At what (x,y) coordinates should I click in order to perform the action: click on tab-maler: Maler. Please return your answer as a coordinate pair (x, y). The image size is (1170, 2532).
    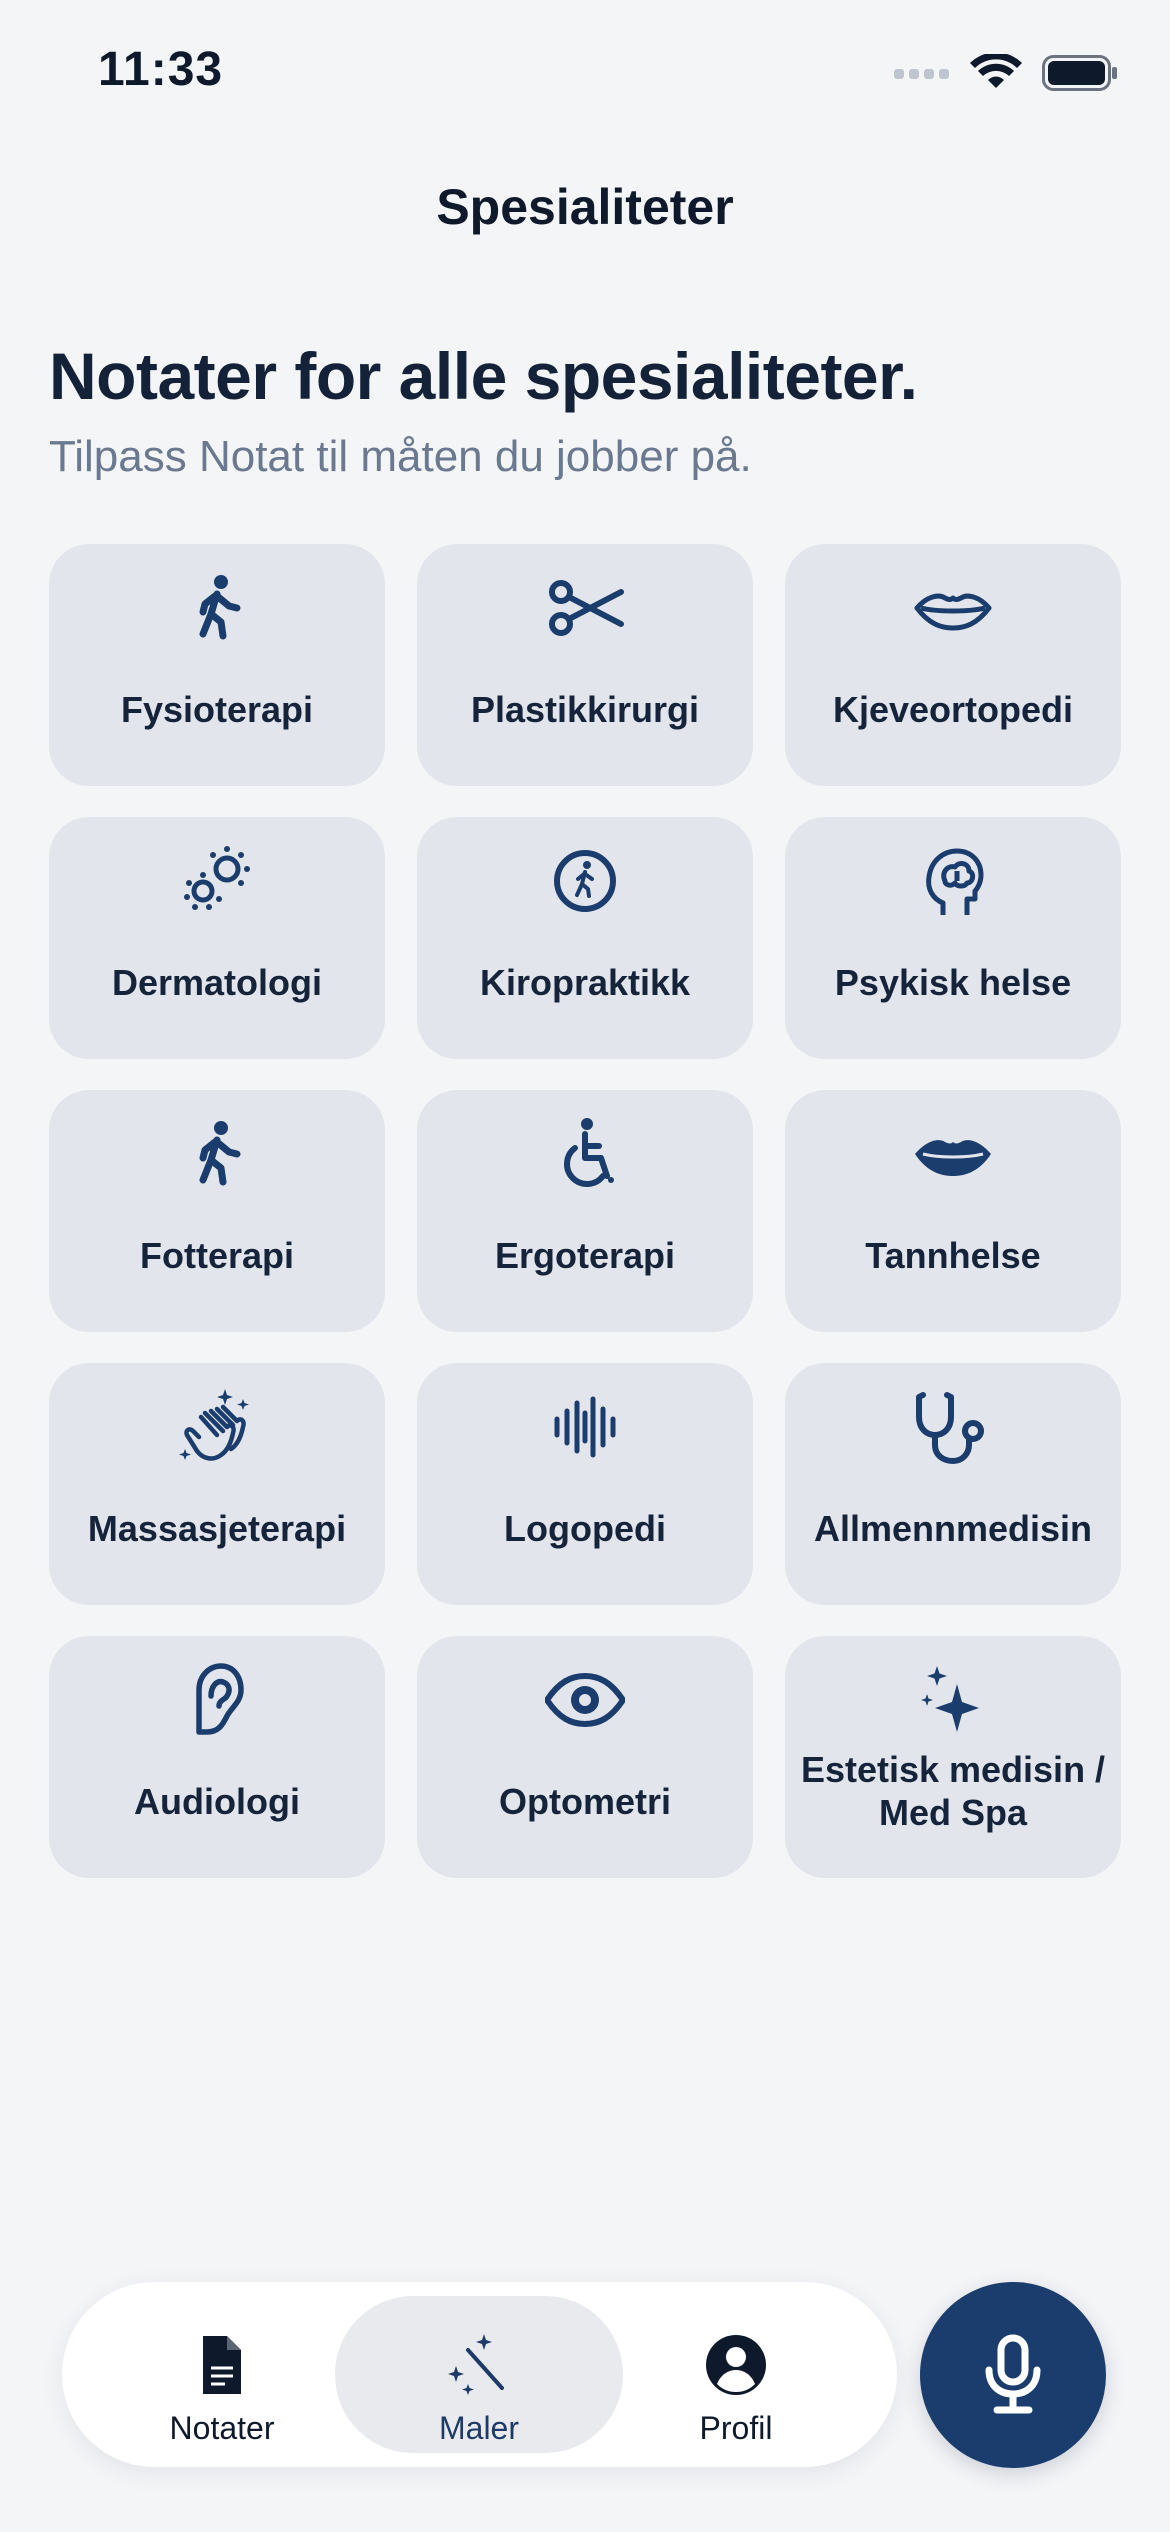
    Looking at the image, I should click on (479, 2374).